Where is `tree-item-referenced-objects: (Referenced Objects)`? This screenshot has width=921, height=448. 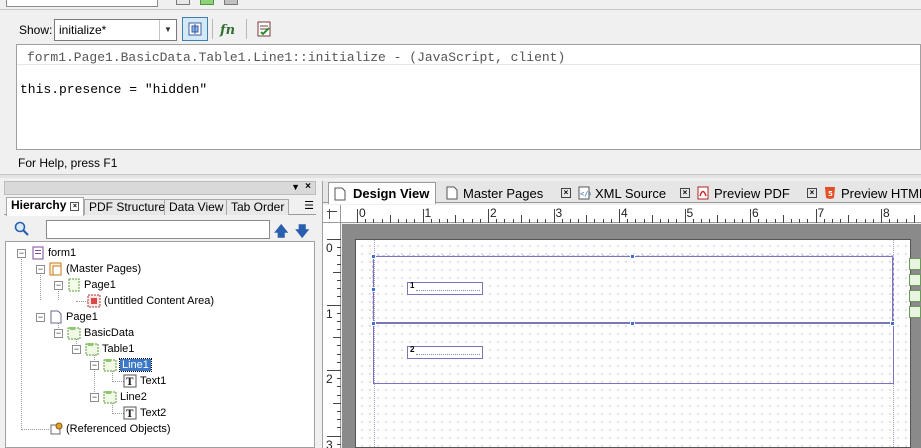
tree-item-referenced-objects: (Referenced Objects) is located at coordinates (110, 429).